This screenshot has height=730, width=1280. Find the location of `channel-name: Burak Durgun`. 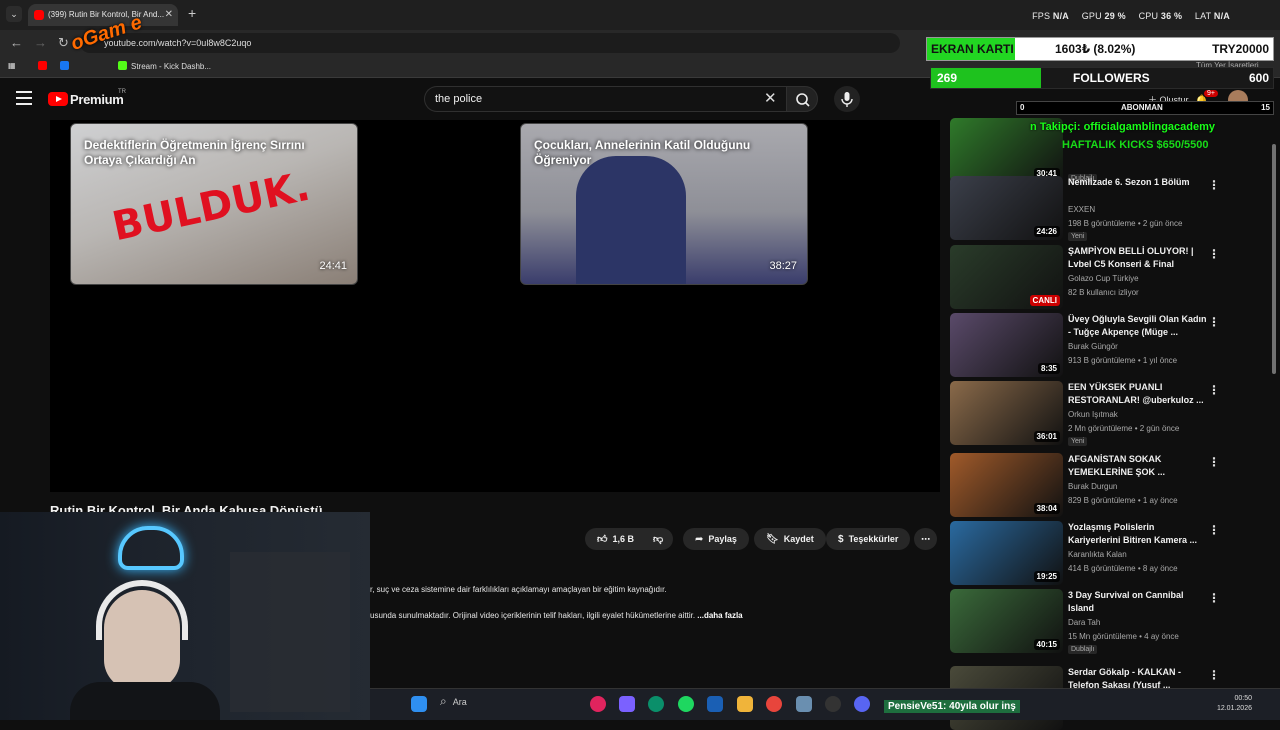

channel-name: Burak Durgun is located at coordinates (1092, 486).